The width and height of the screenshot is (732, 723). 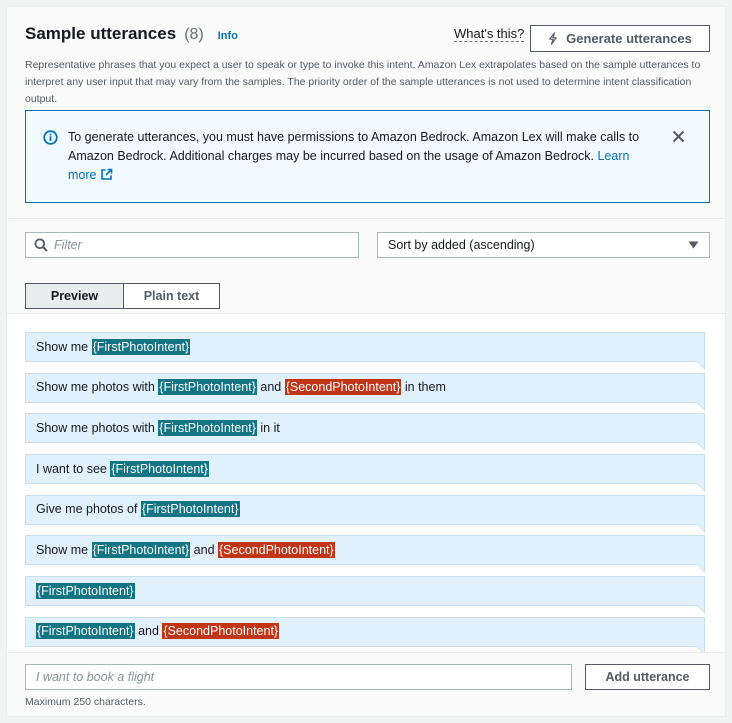 I want to click on utterance-segment: Give me photos of, so click(x=88, y=509).